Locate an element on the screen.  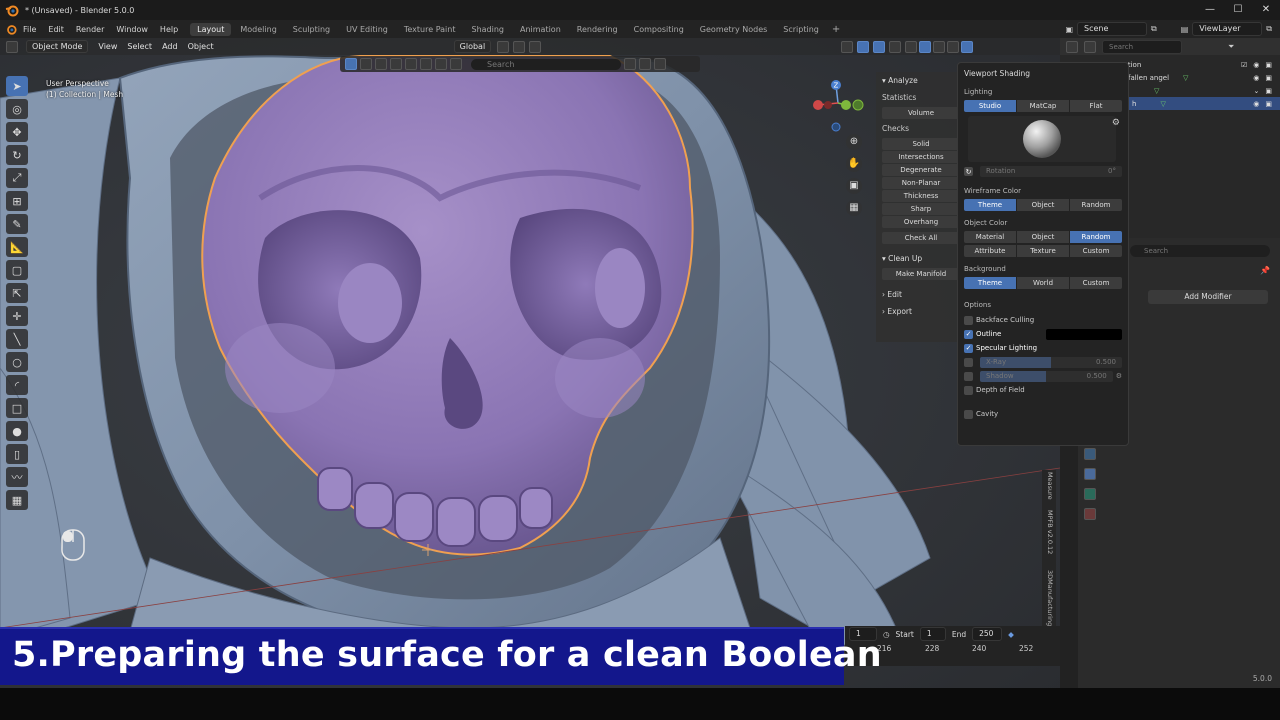
specular-lighting-row: ✓ Specular Lighting is located at coordinates (1043, 348).